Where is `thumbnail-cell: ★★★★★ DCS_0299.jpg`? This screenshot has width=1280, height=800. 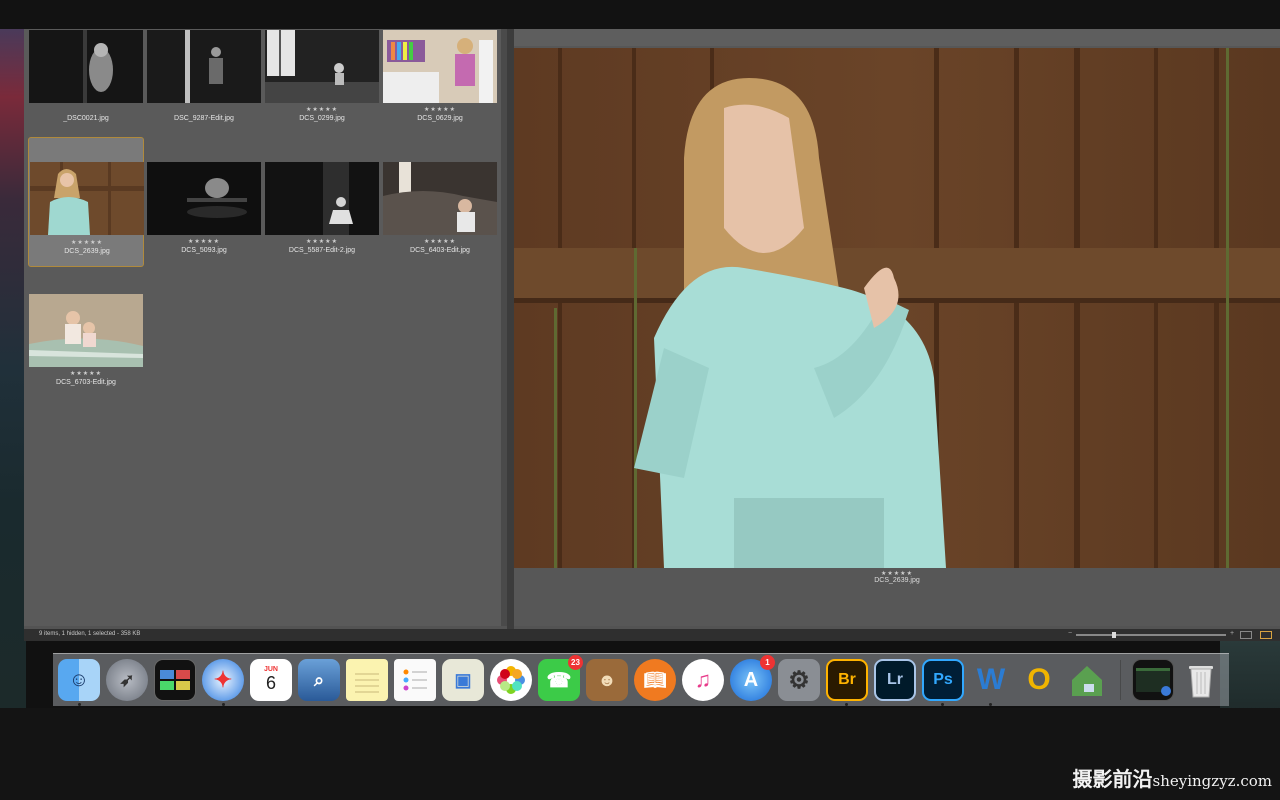
thumbnail-cell: ★★★★★ DCS_0299.jpg is located at coordinates (322, 94).